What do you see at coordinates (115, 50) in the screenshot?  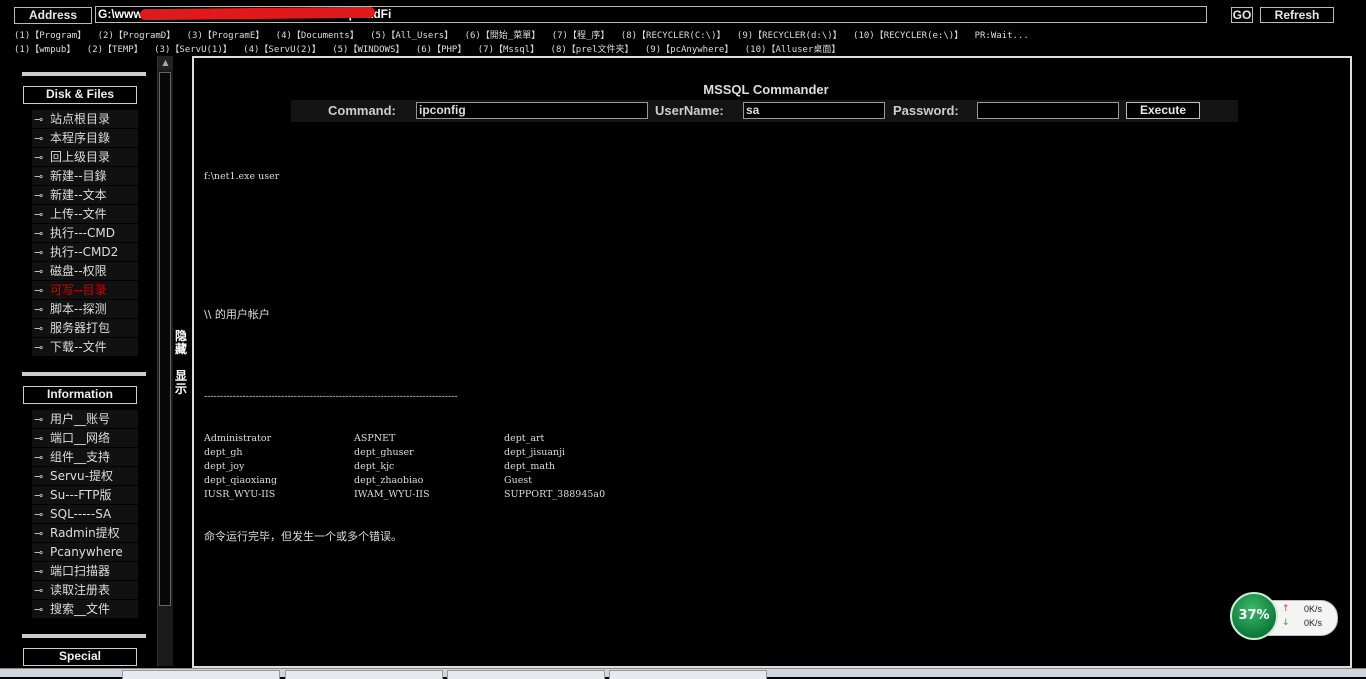 I see `shortcut-link: (2)【TEMP】` at bounding box center [115, 50].